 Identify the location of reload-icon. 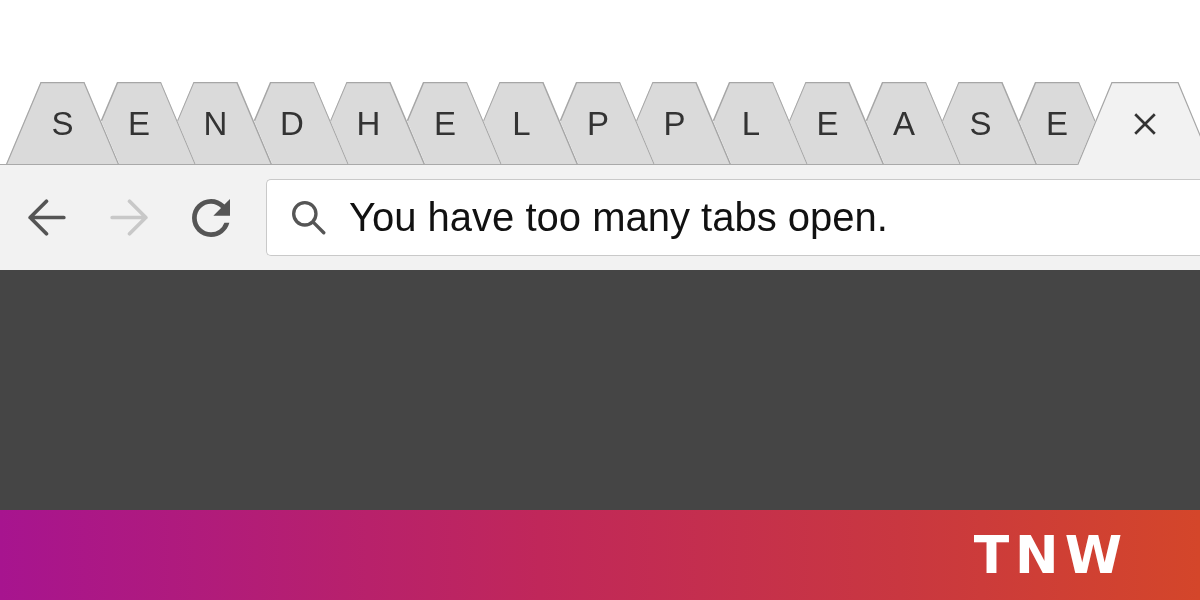
(211, 217).